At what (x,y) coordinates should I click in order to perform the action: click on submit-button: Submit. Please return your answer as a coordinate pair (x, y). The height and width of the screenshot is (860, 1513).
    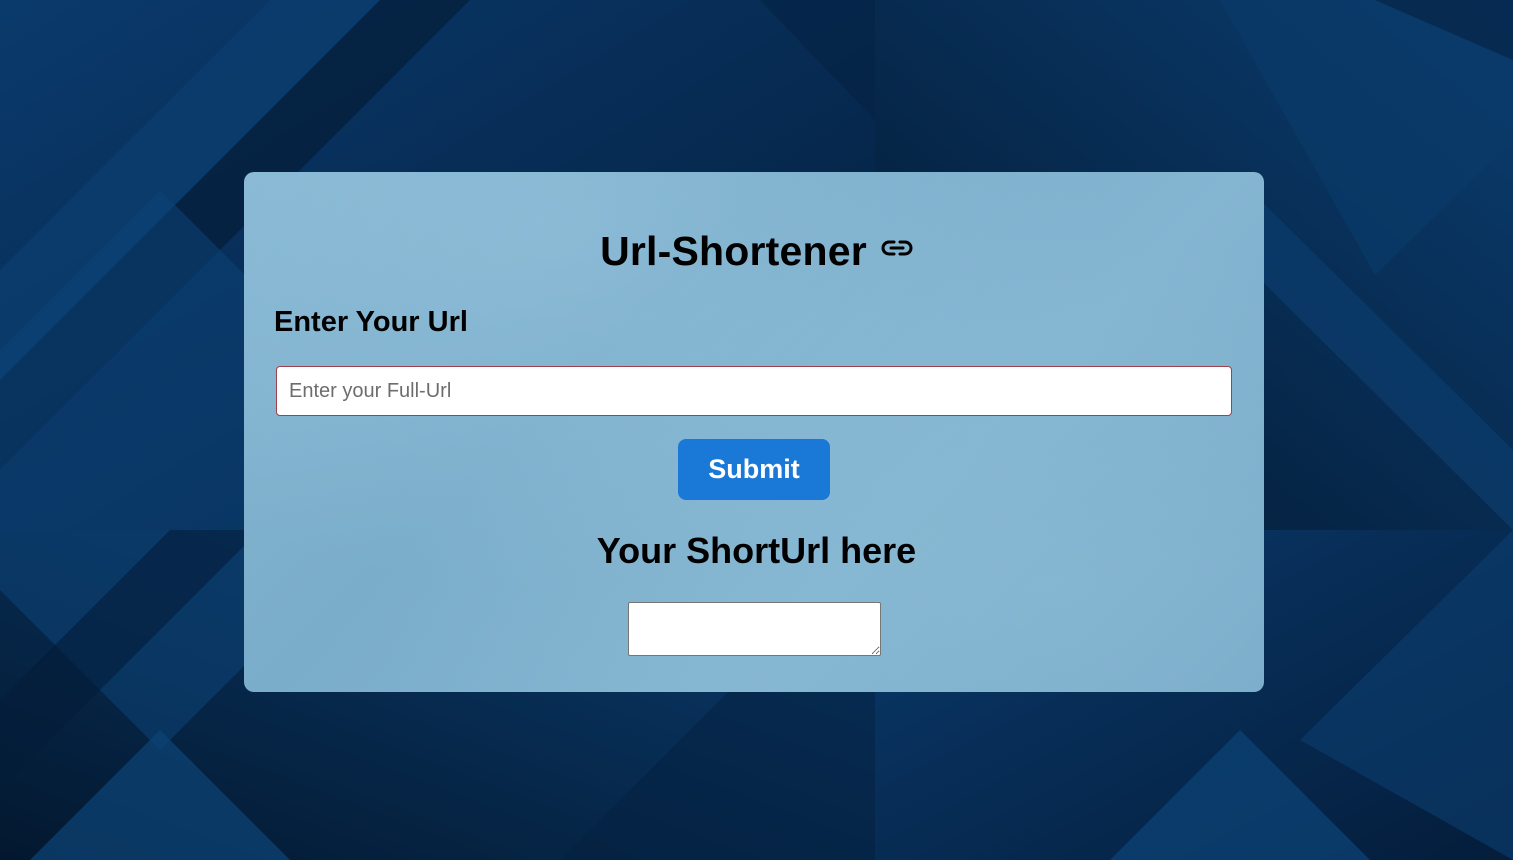
    Looking at the image, I should click on (754, 469).